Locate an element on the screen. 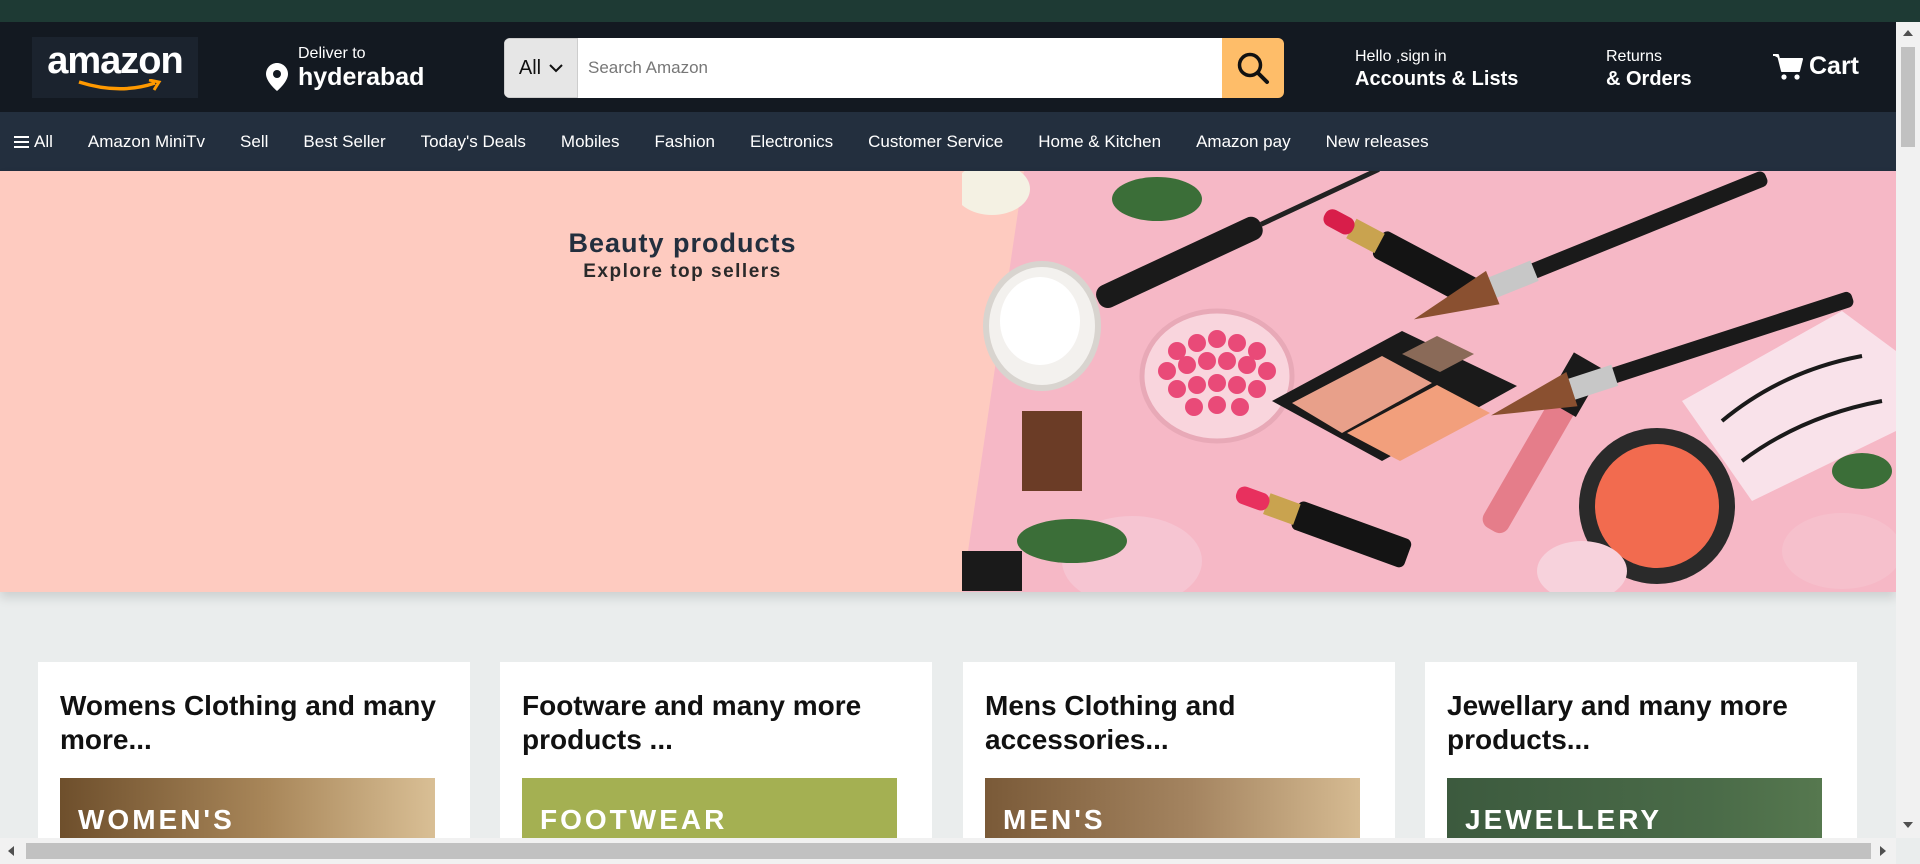 This screenshot has height=864, width=1920. cart-button: Cart is located at coordinates (1816, 66).